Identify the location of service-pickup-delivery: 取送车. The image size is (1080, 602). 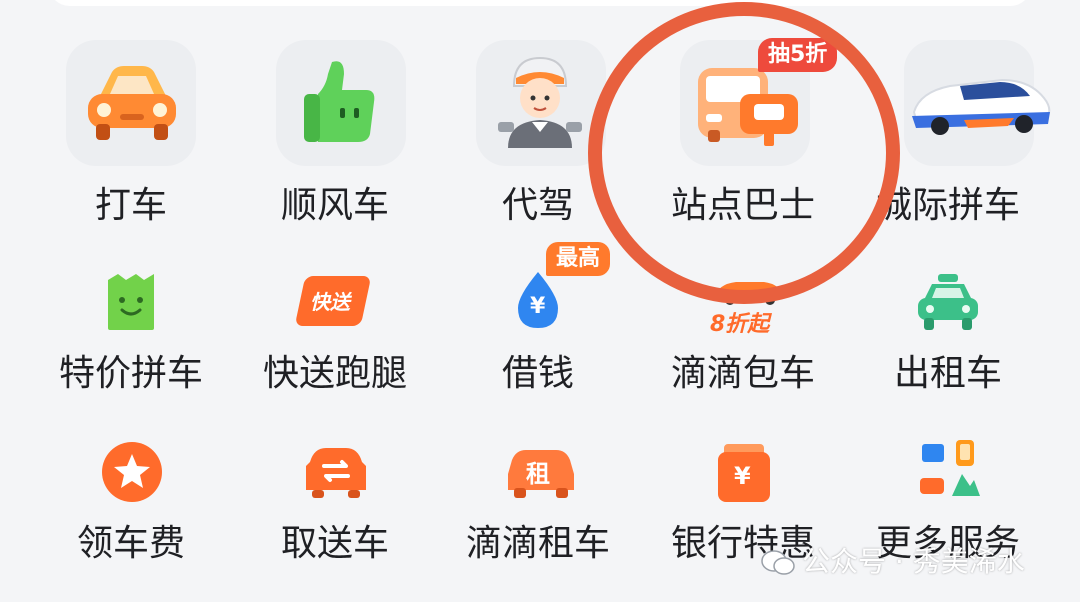
(370, 511).